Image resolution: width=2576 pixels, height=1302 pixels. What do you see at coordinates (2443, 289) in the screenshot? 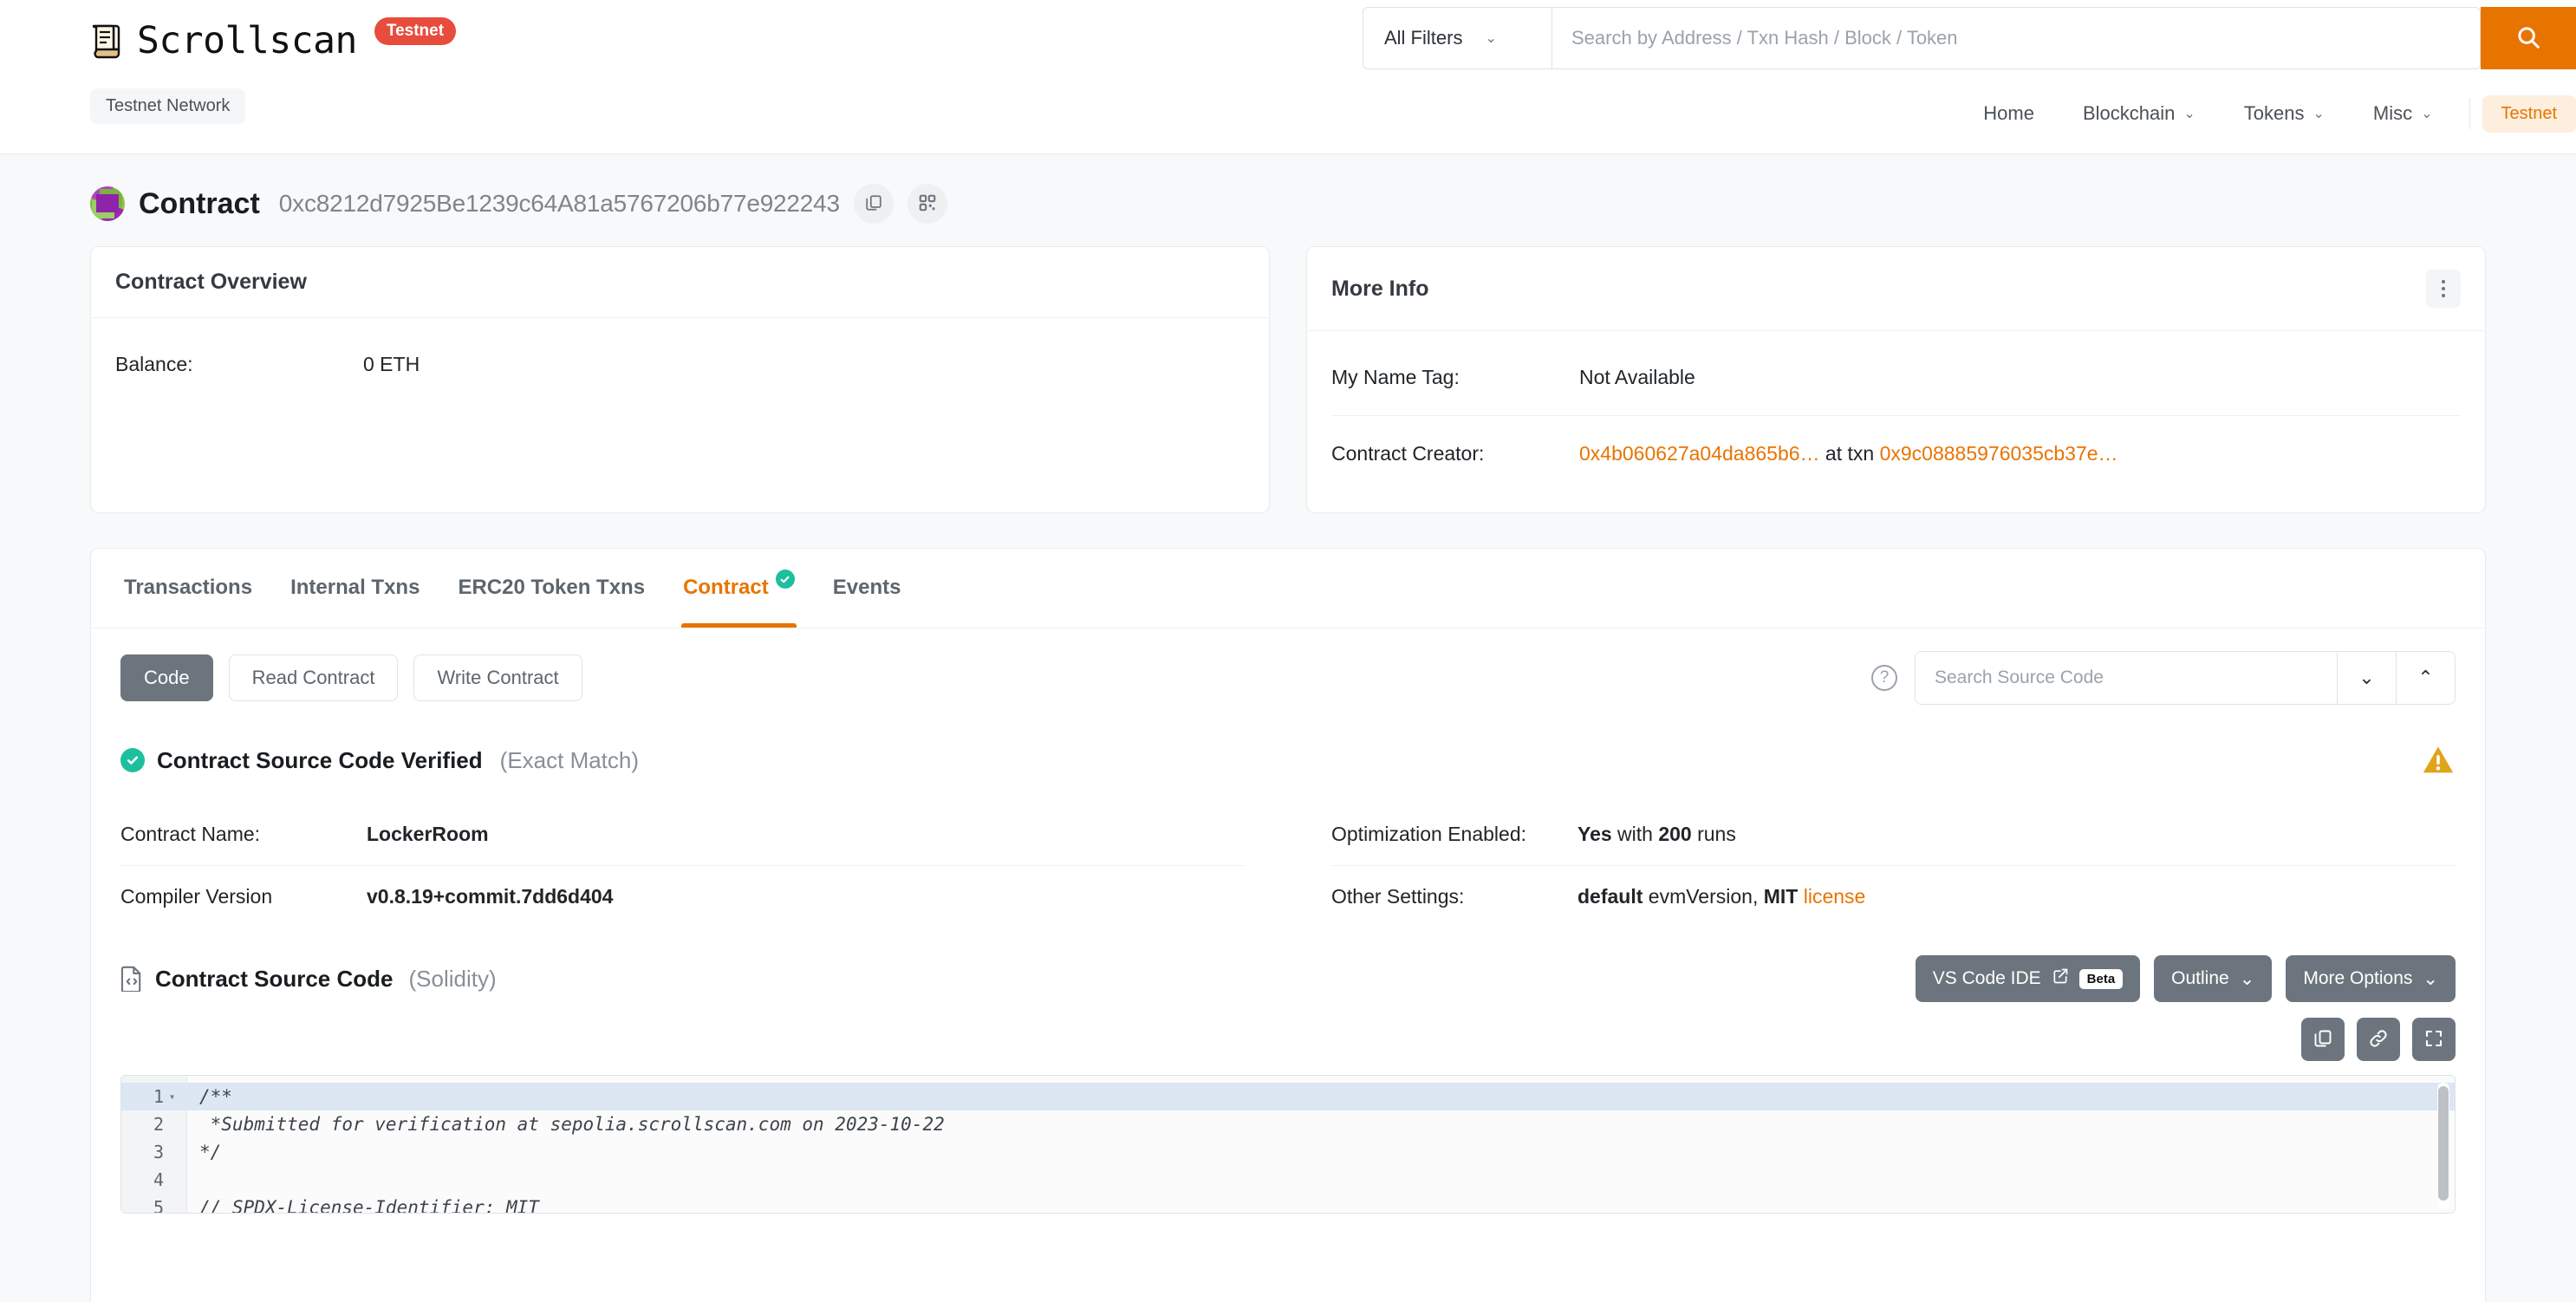
I see `more-info-menu-button` at bounding box center [2443, 289].